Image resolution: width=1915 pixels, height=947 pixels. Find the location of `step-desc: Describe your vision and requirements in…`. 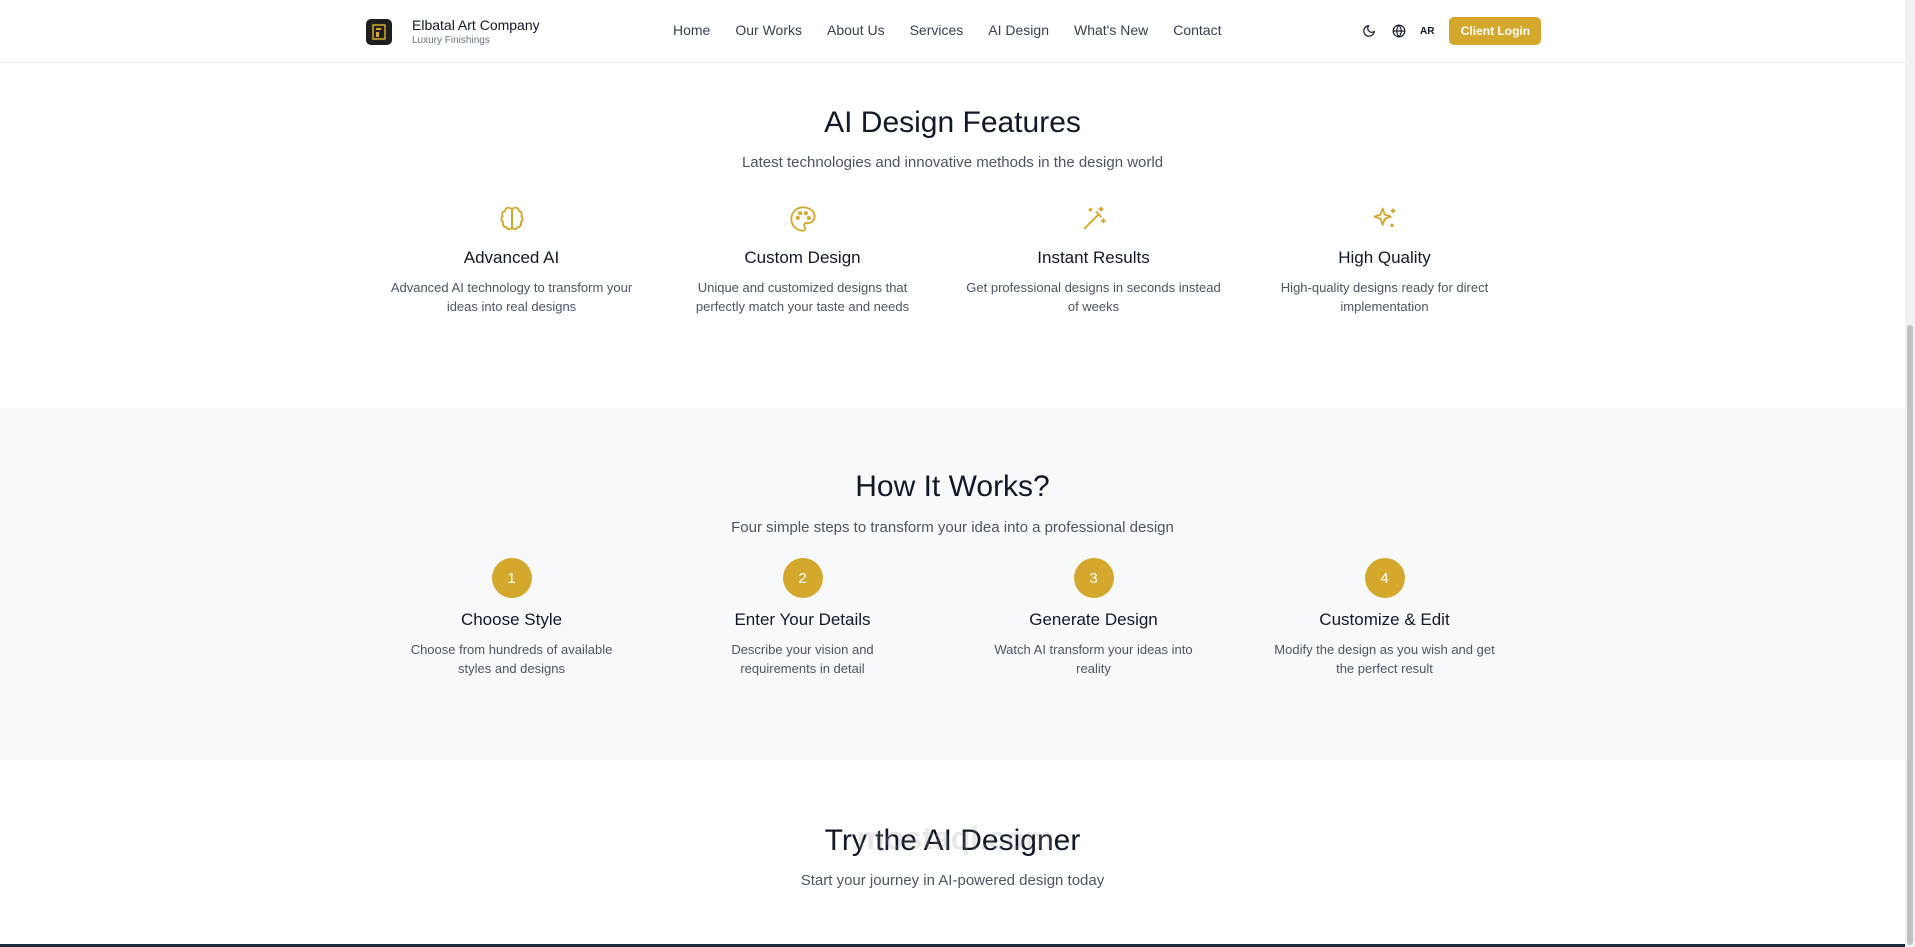

step-desc: Describe your vision and requirements in… is located at coordinates (802, 659).